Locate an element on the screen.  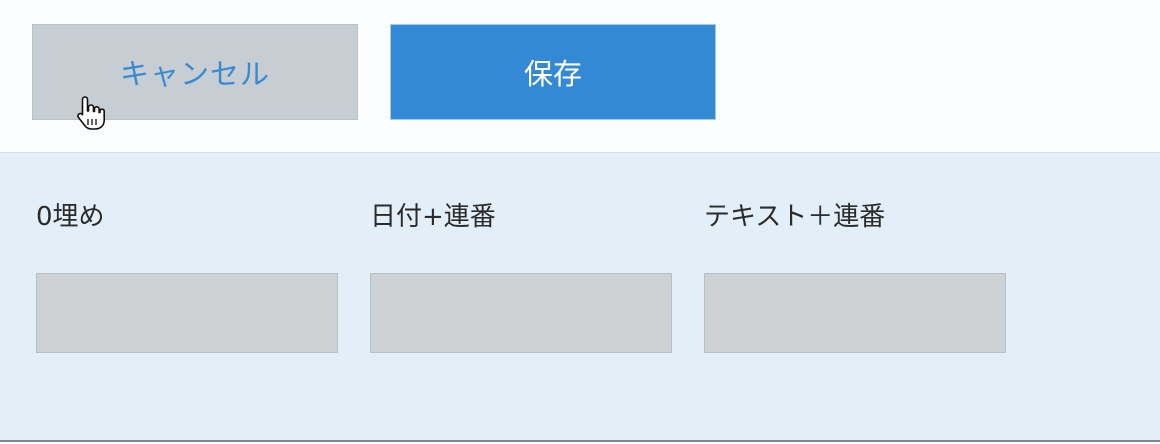
field-label: 日付+連番 is located at coordinates (433, 217).